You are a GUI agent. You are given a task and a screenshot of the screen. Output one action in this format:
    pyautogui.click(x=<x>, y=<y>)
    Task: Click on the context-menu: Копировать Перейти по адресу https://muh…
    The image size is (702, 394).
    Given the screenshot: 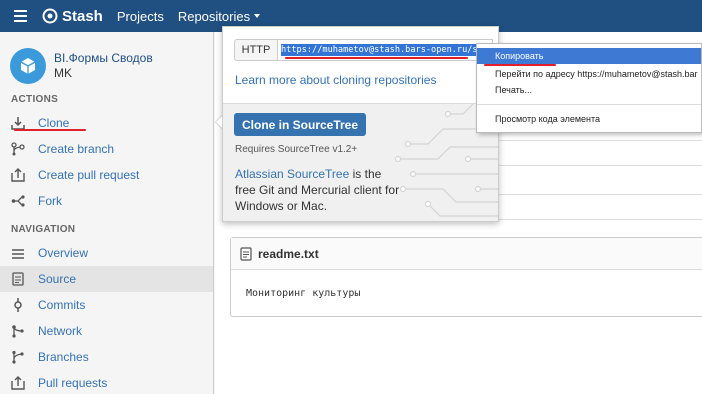 What is the action you would take?
    pyautogui.click(x=589, y=88)
    